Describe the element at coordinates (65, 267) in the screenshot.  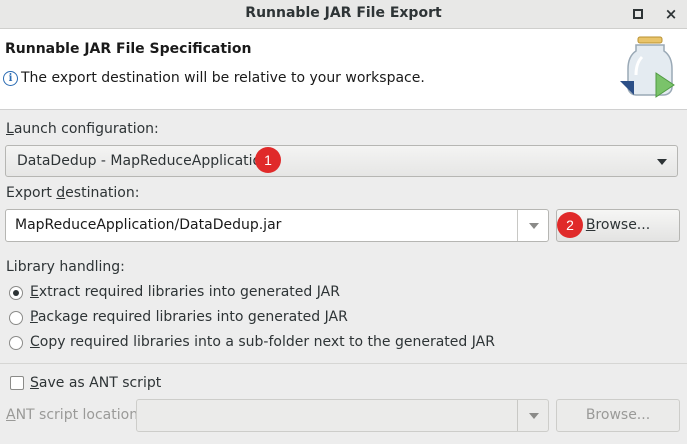
I see `library-handling-label: Library handling:` at that location.